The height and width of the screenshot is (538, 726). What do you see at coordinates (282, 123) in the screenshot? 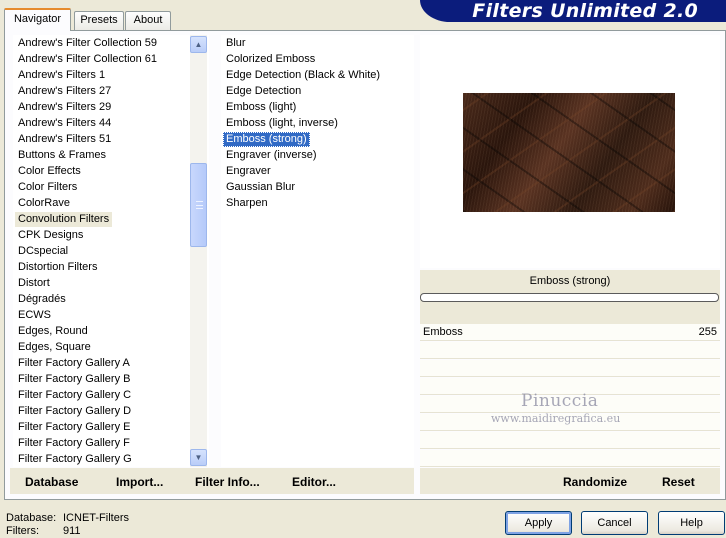
I see `filter-item: Emboss (light, inverse)` at bounding box center [282, 123].